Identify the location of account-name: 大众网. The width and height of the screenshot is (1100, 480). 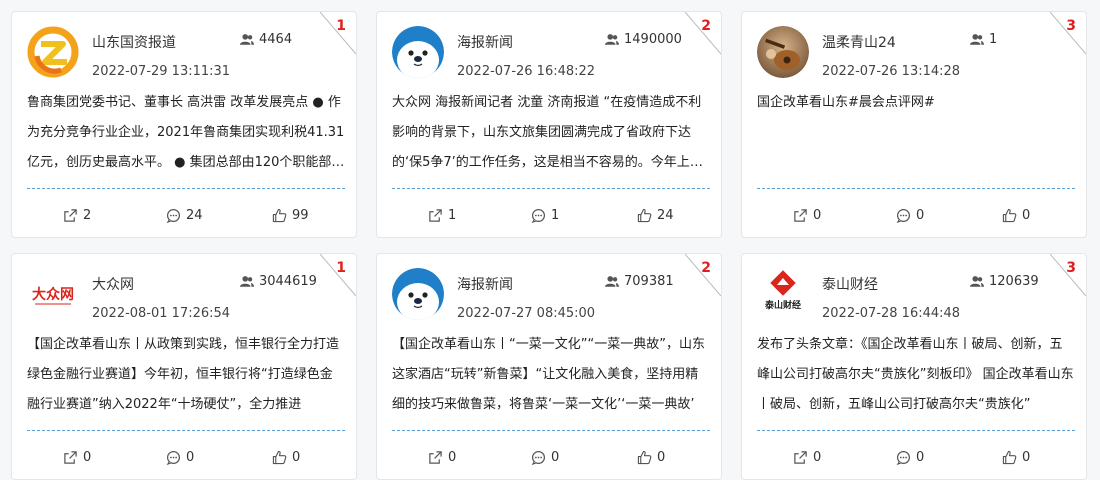
(113, 284).